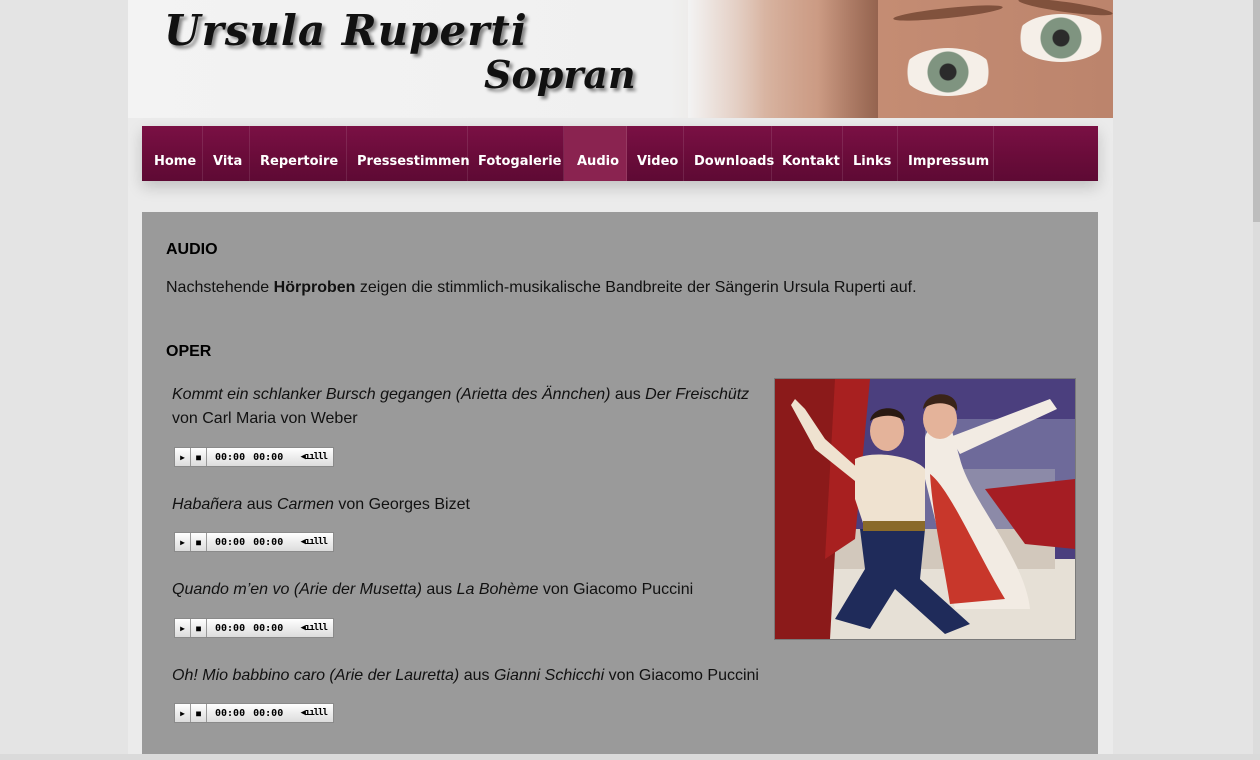 The image size is (1260, 760). Describe the element at coordinates (220, 287) in the screenshot. I see `intro-text-start: Nachstehende` at that location.